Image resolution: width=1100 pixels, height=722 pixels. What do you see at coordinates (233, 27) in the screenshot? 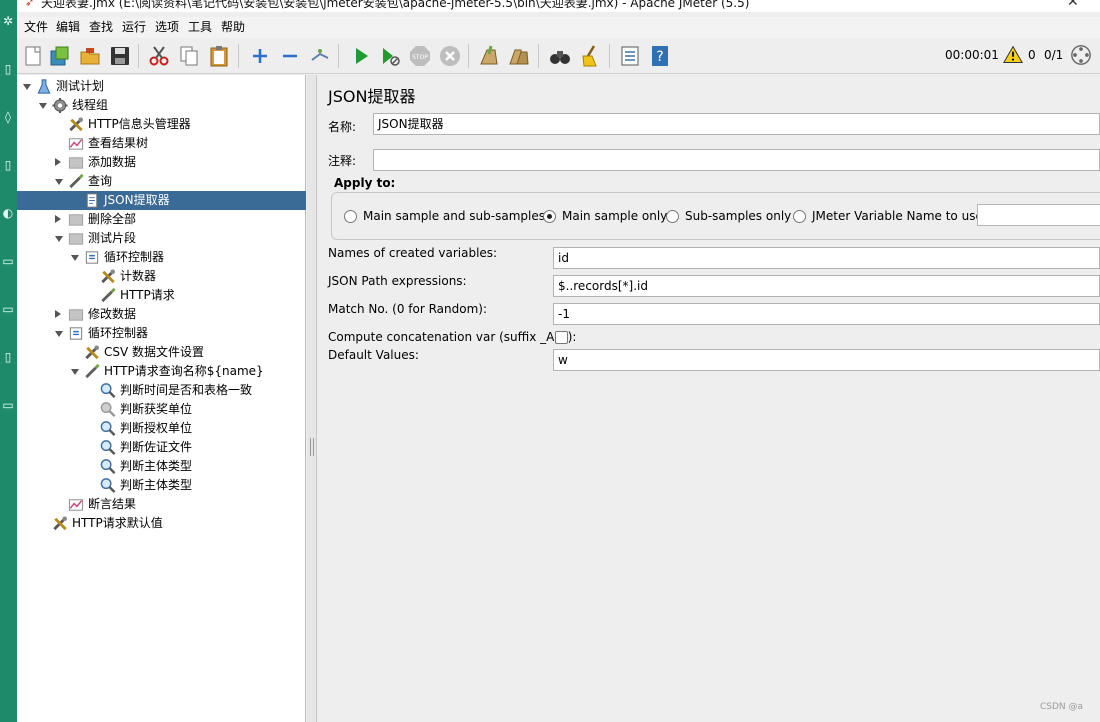
I see `menu-help: 帮助` at bounding box center [233, 27].